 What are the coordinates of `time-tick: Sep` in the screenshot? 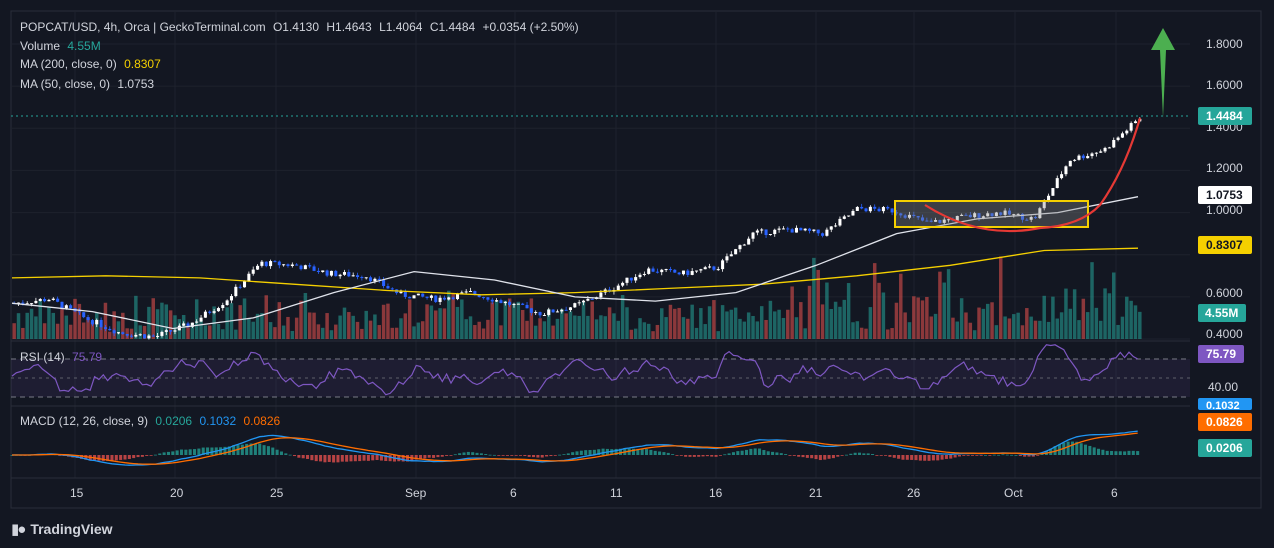 It's located at (416, 493).